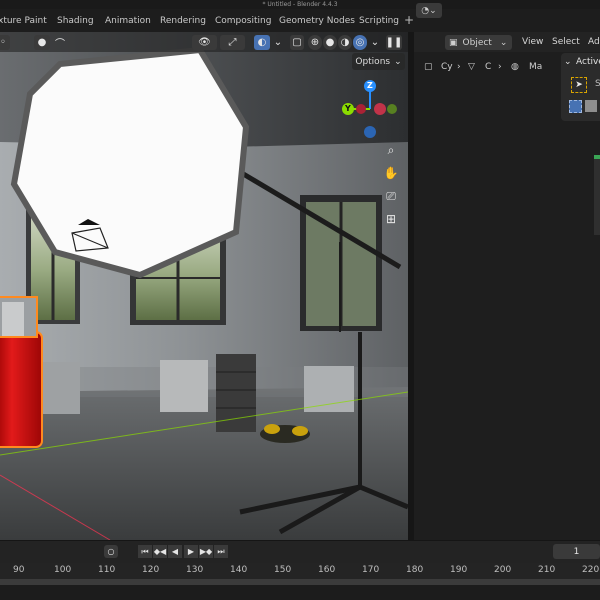 The height and width of the screenshot is (600, 600). Describe the element at coordinates (19, 570) in the screenshot. I see `frame-tick: 90` at that location.